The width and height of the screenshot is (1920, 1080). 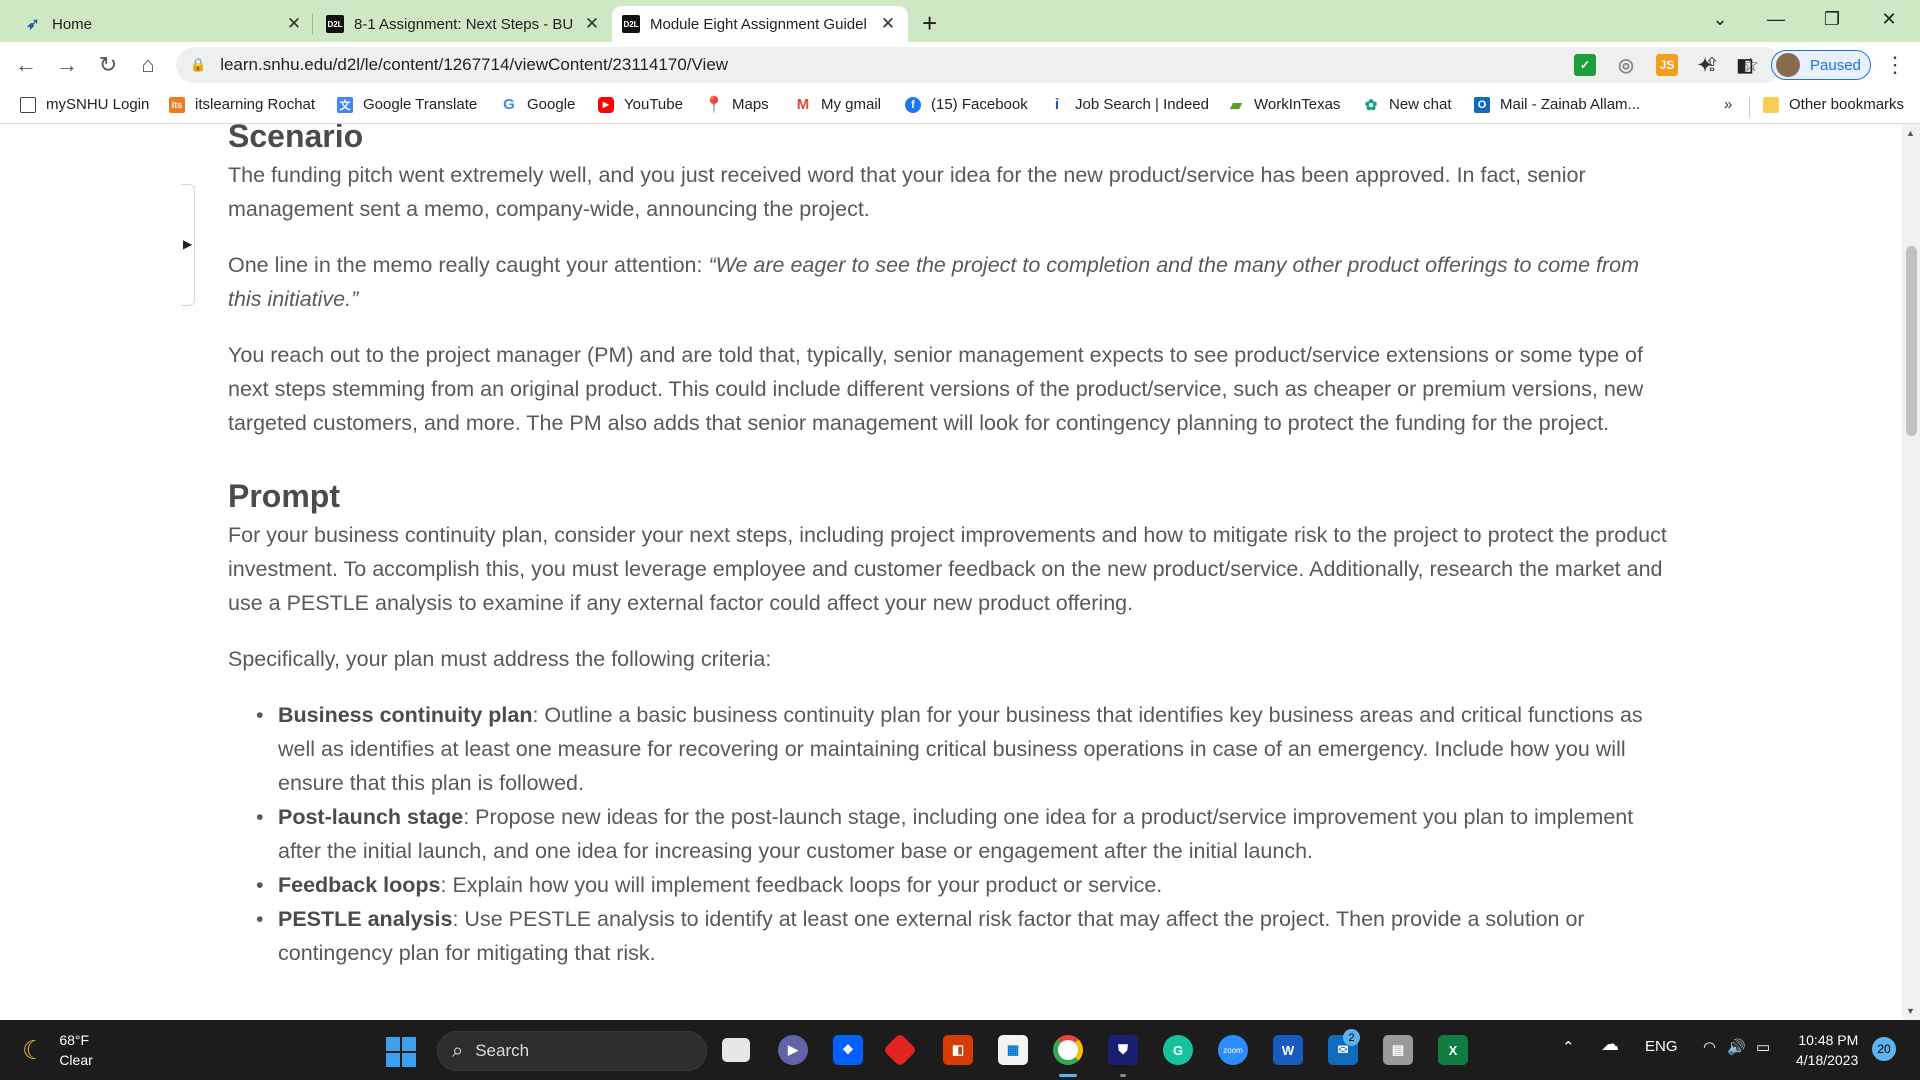 What do you see at coordinates (1705, 65) in the screenshot?
I see `extensions-puzzle-icon: ✦` at bounding box center [1705, 65].